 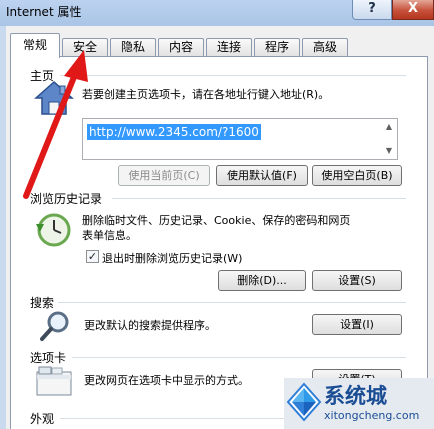 What do you see at coordinates (304, 402) in the screenshot?
I see `windows-logo-icon` at bounding box center [304, 402].